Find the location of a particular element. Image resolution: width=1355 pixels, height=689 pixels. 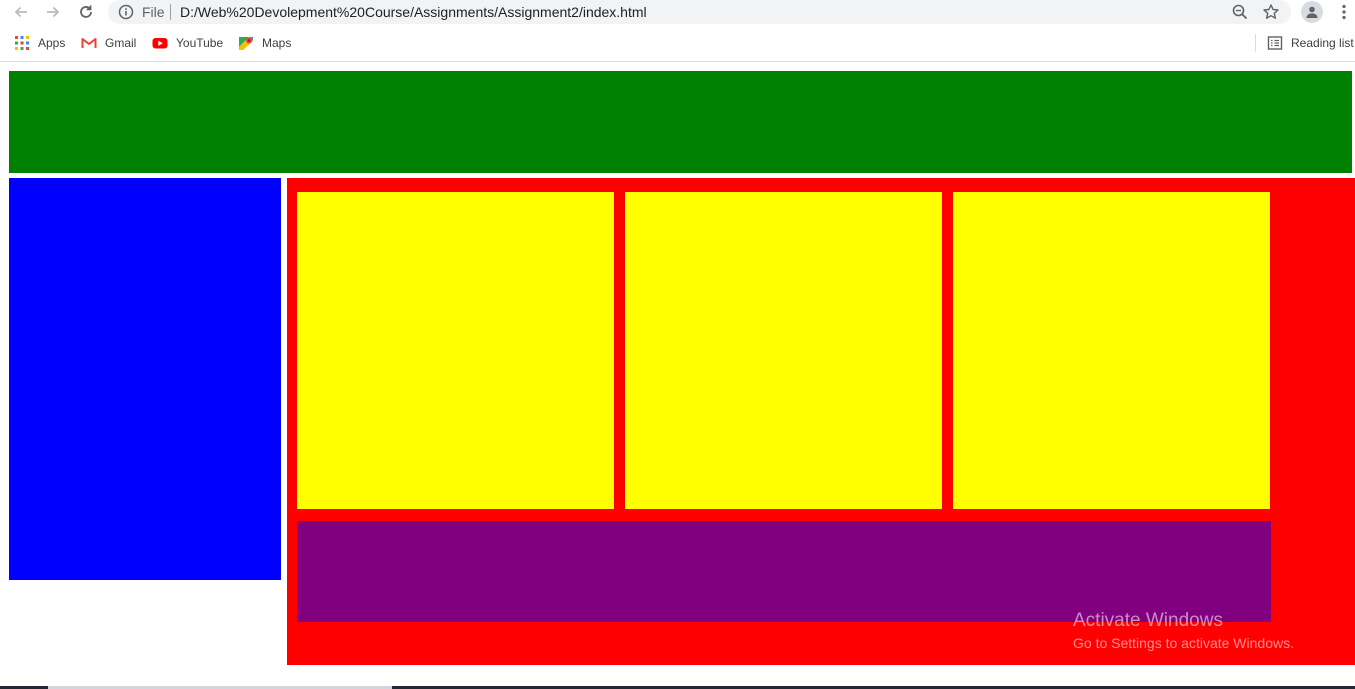

reload-icon is located at coordinates (86, 12).